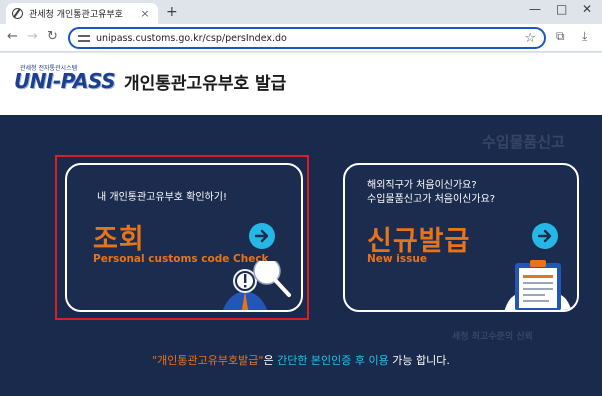 Image resolution: width=602 pixels, height=396 pixels. What do you see at coordinates (535, 9) in the screenshot?
I see `minimize-icon: —` at bounding box center [535, 9].